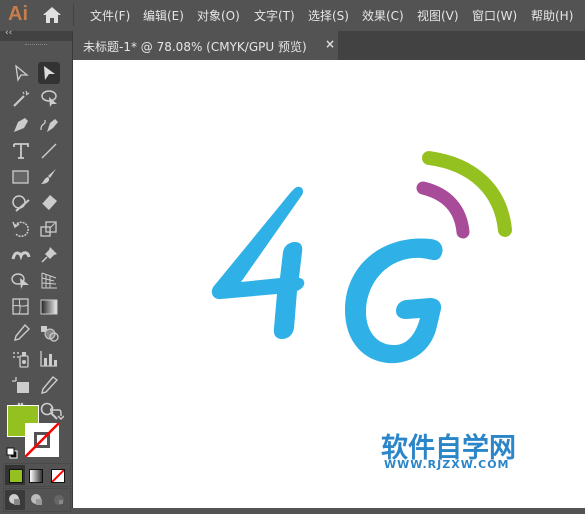 The height and width of the screenshot is (514, 585). I want to click on column-graph-tool-icon, so click(49, 359).